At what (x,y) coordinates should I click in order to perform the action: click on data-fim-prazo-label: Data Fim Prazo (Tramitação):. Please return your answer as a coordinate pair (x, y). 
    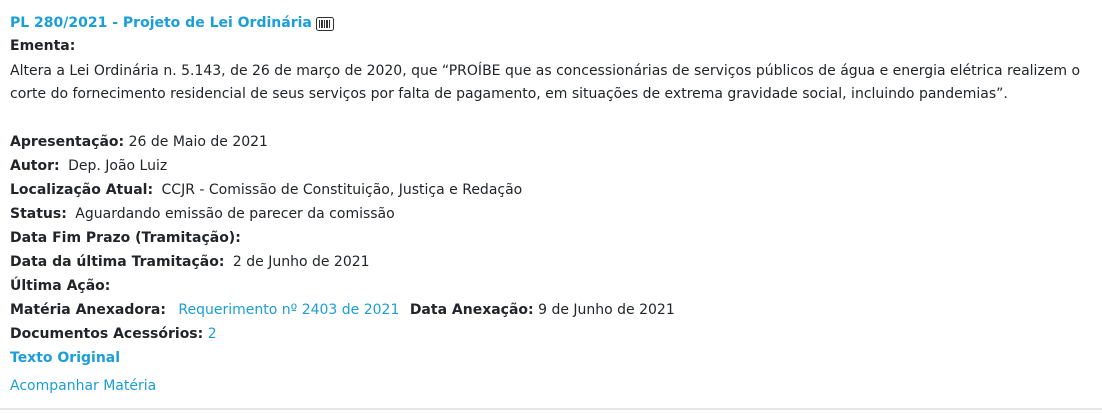
    Looking at the image, I should click on (125, 238).